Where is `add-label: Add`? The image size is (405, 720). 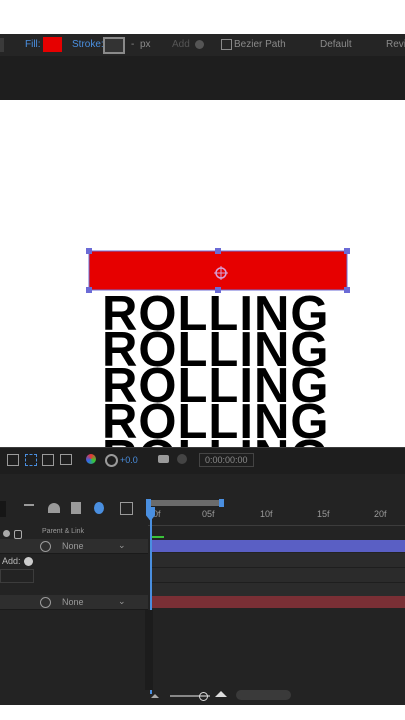
add-label: Add is located at coordinates (181, 44).